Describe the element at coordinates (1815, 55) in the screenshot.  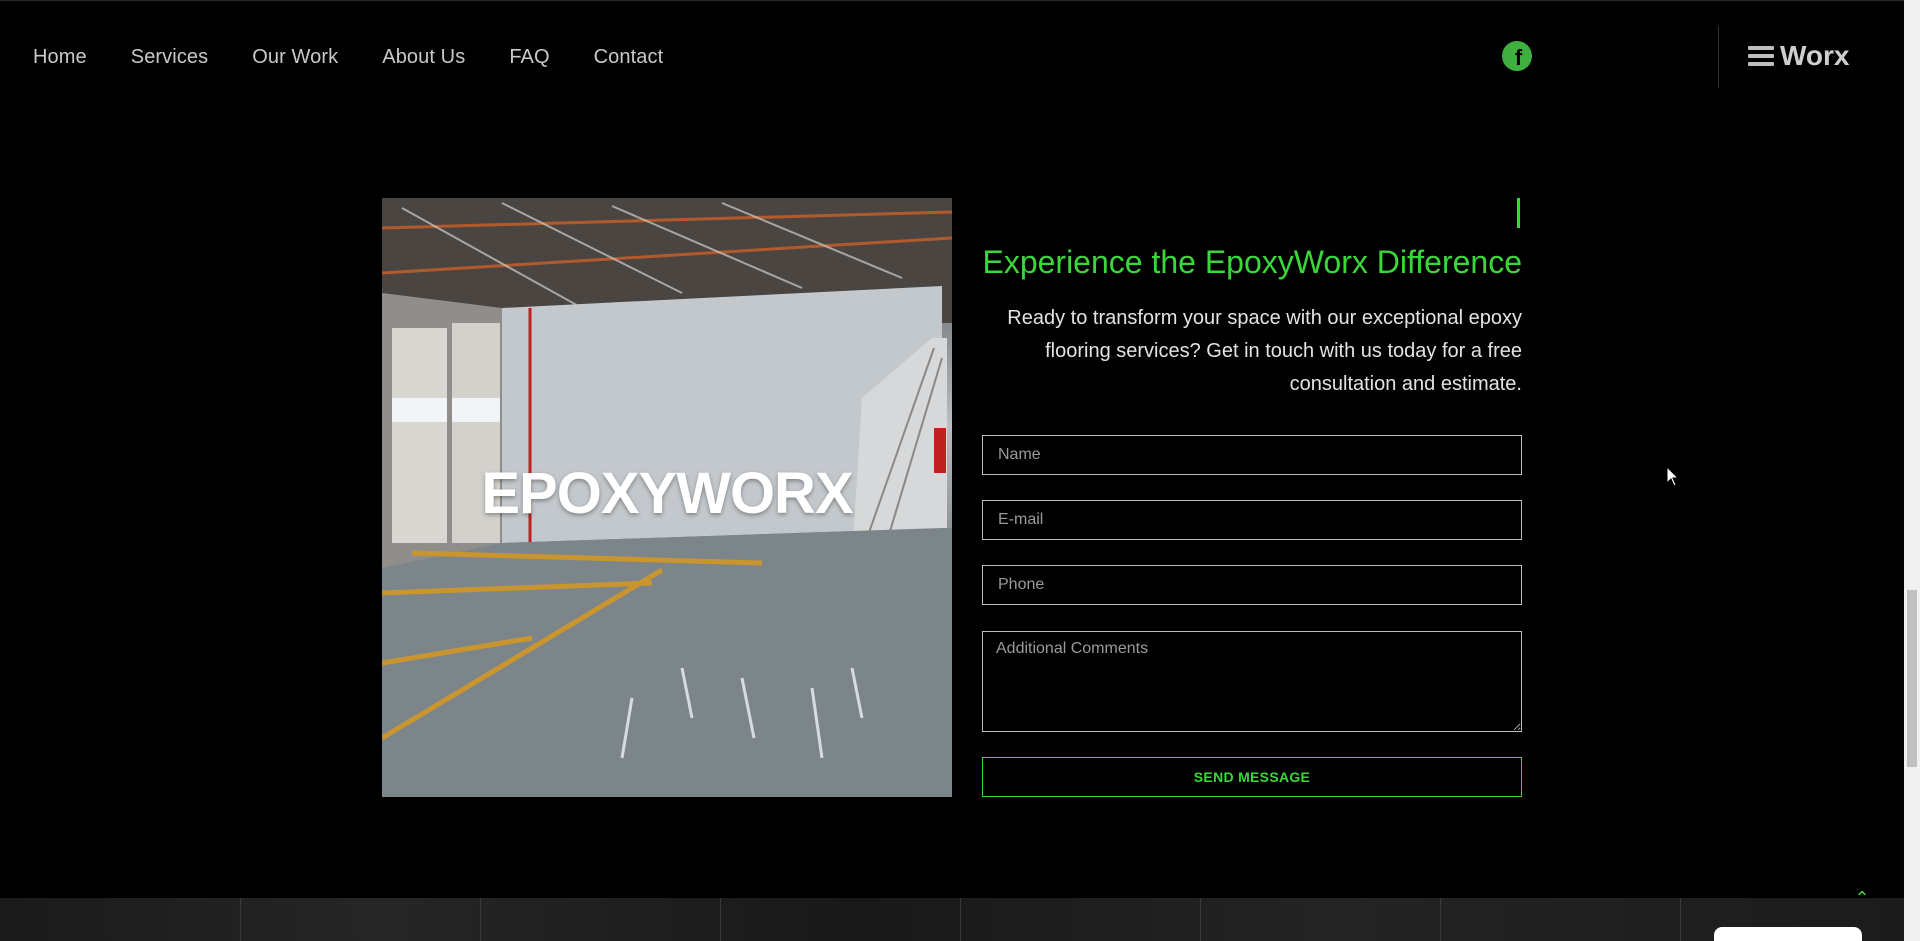
I see `brand-text: Worx` at that location.